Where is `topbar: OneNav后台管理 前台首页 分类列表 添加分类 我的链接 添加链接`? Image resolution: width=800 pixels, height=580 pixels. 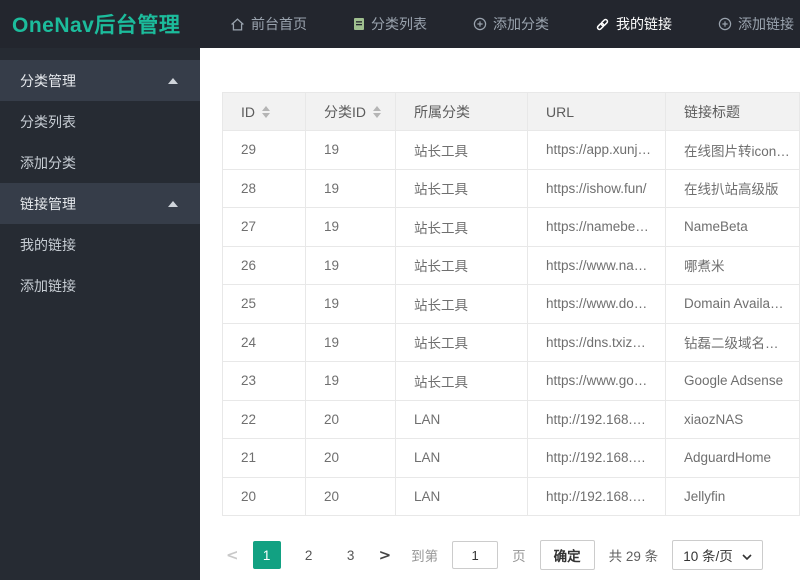
topbar: OneNav后台管理 前台首页 分类列表 添加分类 我的链接 添加链接 is located at coordinates (400, 24).